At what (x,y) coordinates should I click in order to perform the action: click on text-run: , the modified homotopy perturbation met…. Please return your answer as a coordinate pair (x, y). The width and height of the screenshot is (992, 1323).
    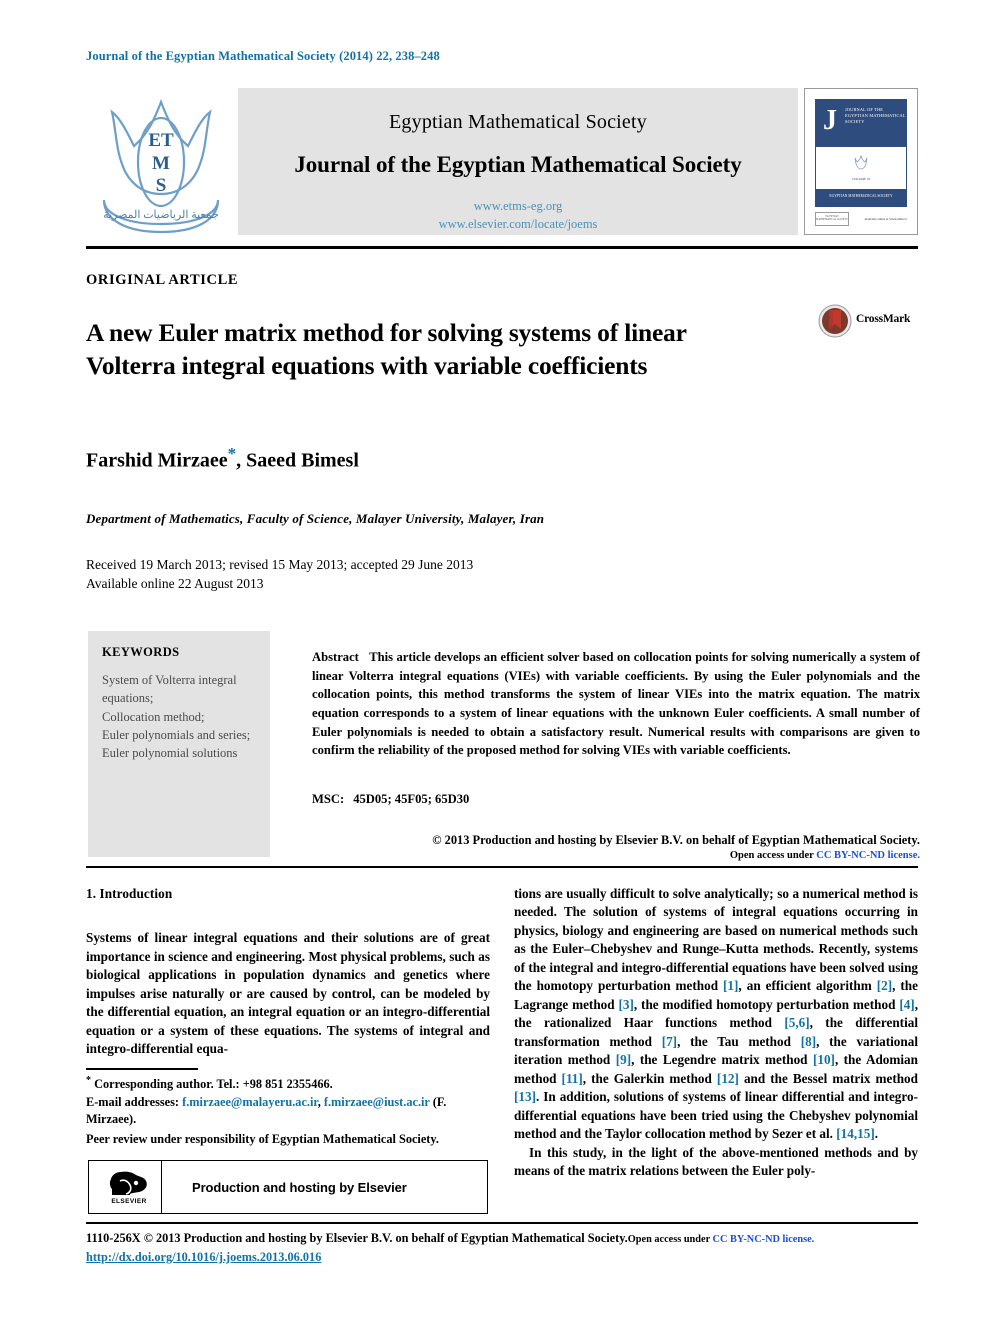
    Looking at the image, I should click on (766, 1004).